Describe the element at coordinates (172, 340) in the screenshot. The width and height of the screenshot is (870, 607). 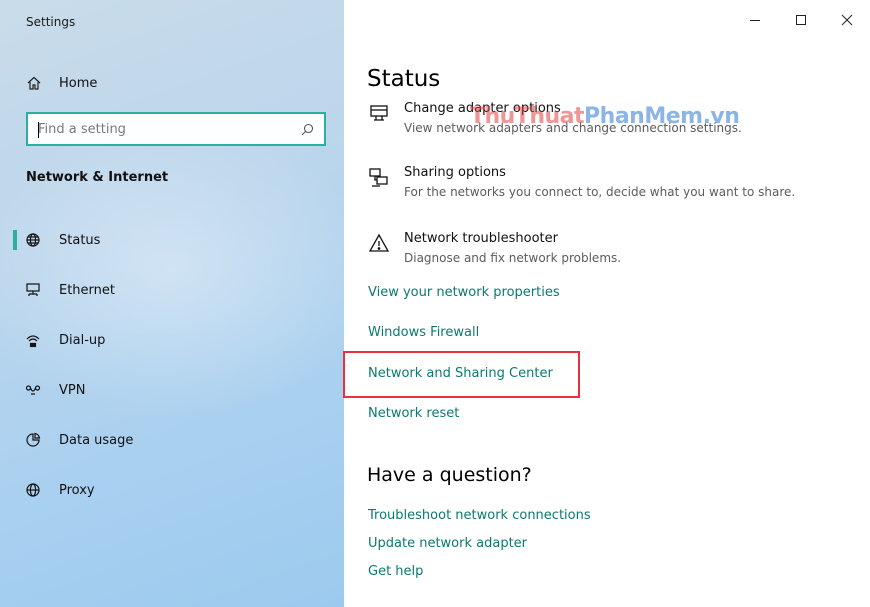
I see `sidebar-item-dial-up: Dial-up` at that location.